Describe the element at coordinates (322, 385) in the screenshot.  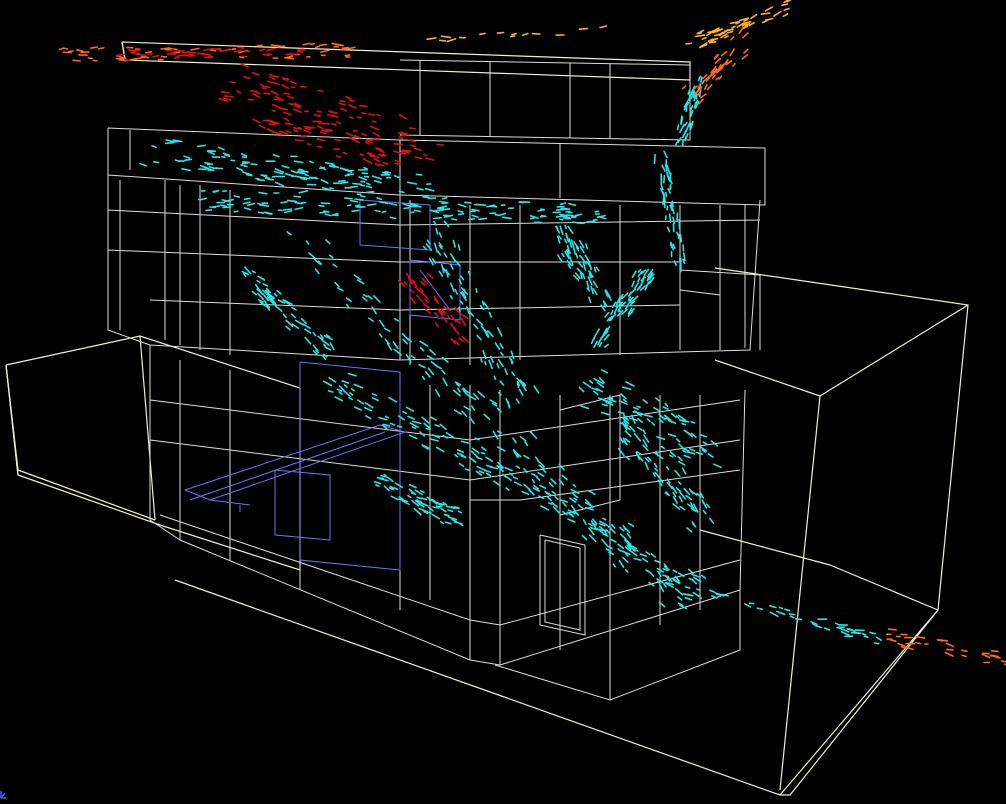
I see `interior-fixtures` at that location.